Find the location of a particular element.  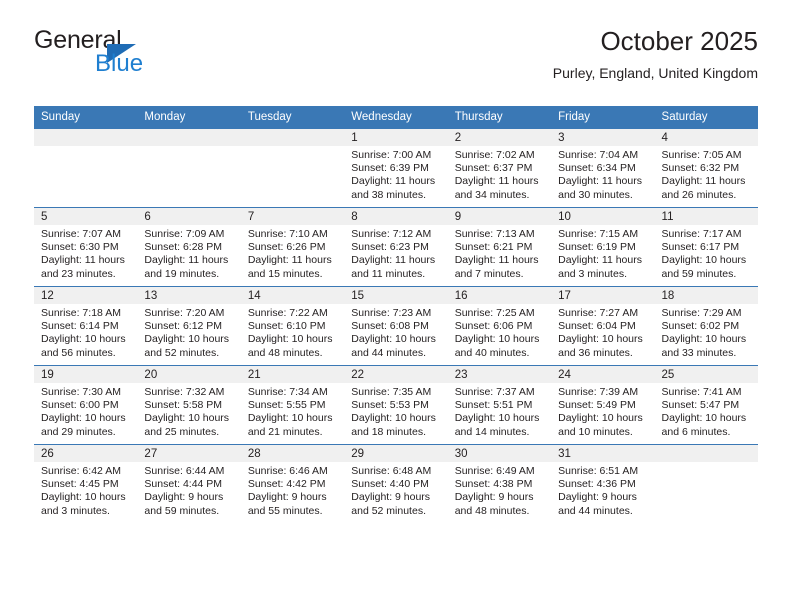

sunset-text: Sunset: 6:32 PM is located at coordinates (700, 168).